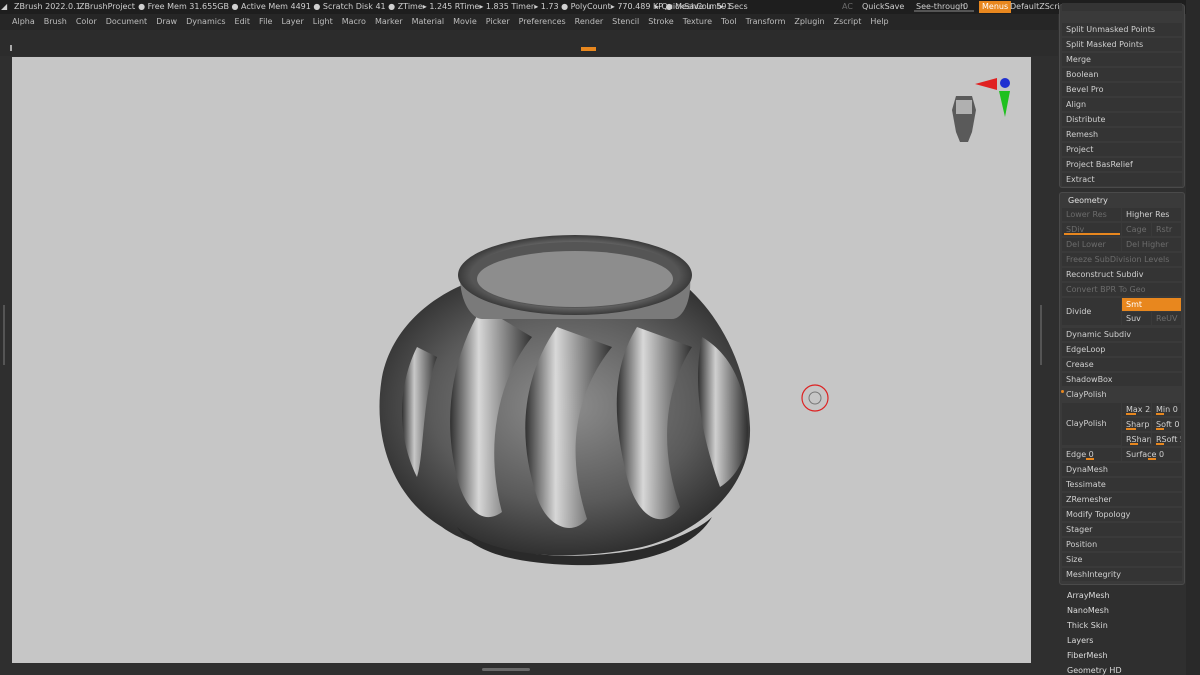  I want to click on menu-material: Material, so click(428, 22).